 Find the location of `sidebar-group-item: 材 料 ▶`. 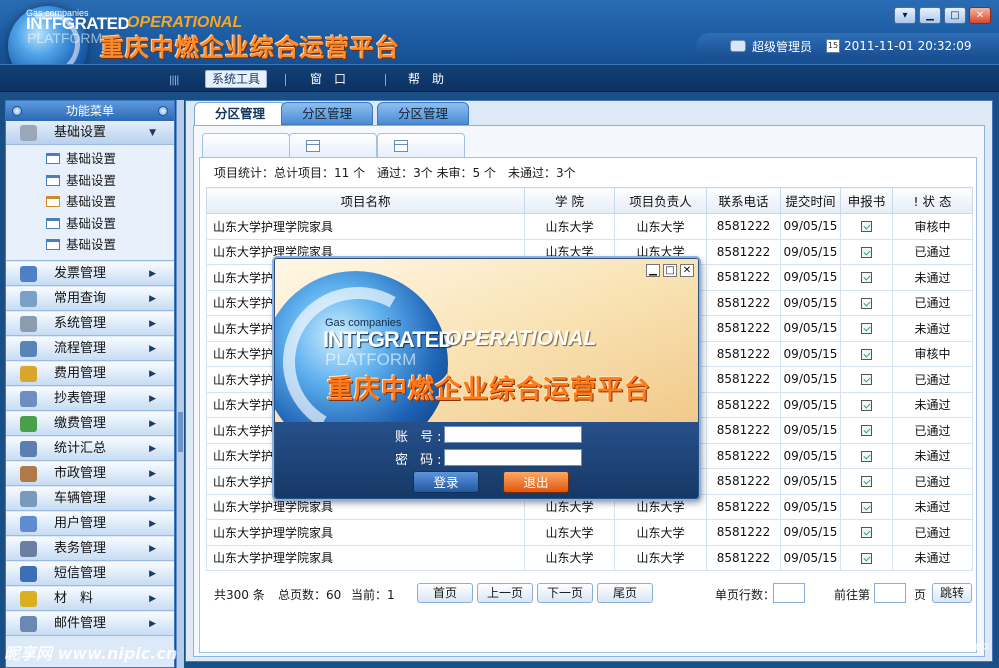

sidebar-group-item: 材 料 ▶ is located at coordinates (90, 598).